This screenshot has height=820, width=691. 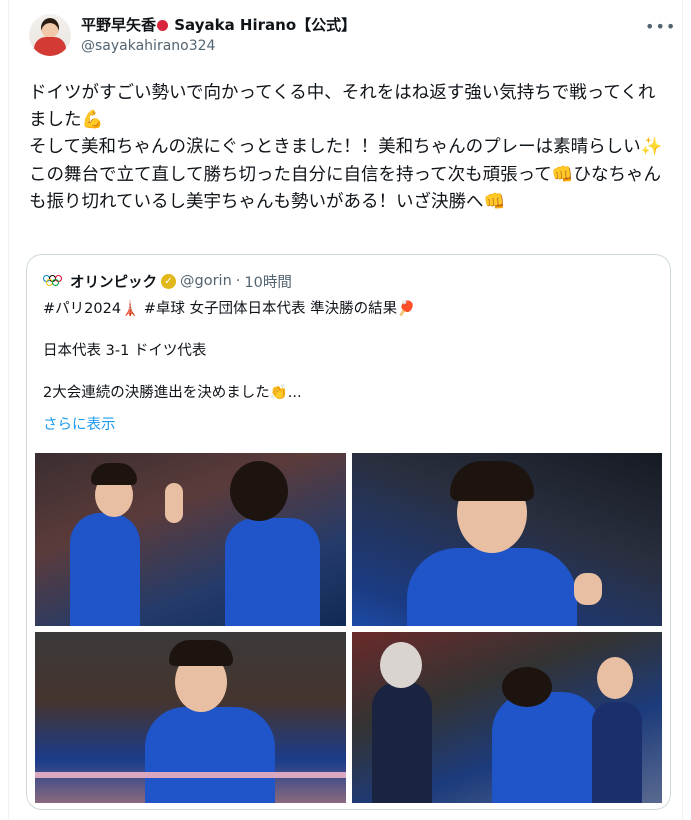 I want to click on photo-team-hug, so click(x=507, y=717).